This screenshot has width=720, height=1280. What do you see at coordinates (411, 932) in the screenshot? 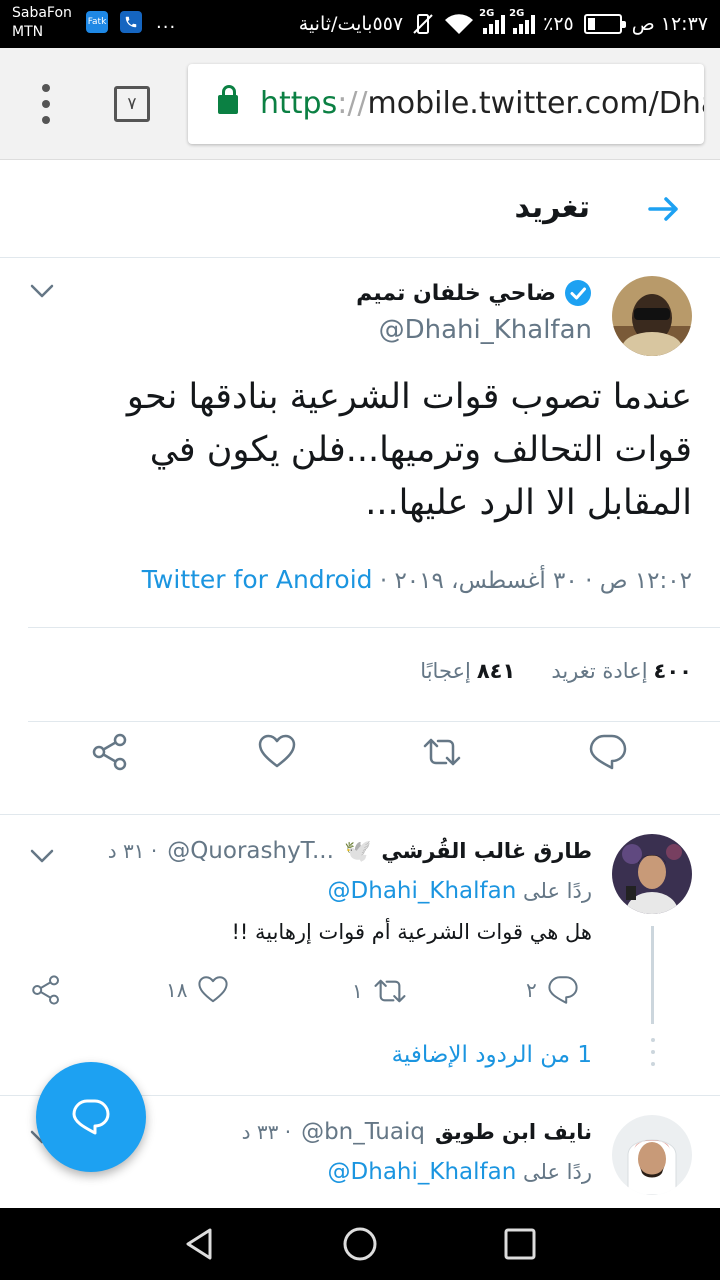
I see `reply-text: هل هي قوات الشرعية أم قوات إرهابية !!` at bounding box center [411, 932].